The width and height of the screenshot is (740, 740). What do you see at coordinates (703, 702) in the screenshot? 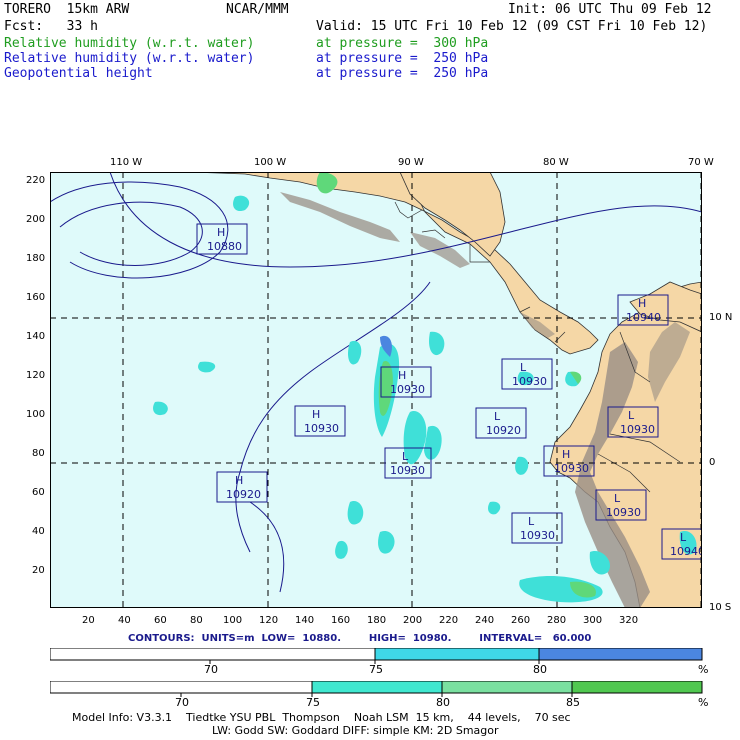
I see `bar2-unit: %` at bounding box center [703, 702].